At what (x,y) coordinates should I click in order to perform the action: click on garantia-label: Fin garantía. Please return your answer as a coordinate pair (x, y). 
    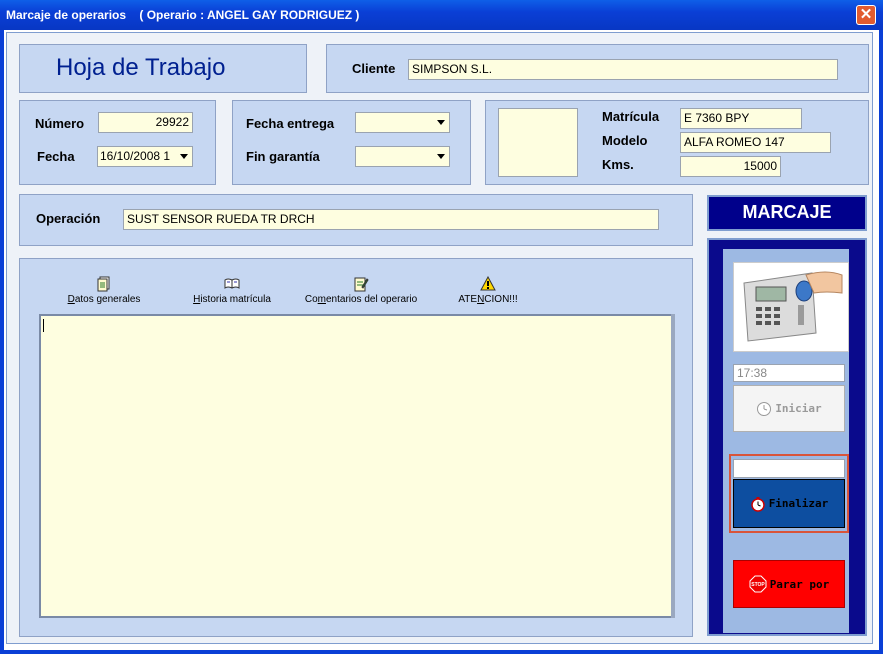
    Looking at the image, I should click on (283, 156).